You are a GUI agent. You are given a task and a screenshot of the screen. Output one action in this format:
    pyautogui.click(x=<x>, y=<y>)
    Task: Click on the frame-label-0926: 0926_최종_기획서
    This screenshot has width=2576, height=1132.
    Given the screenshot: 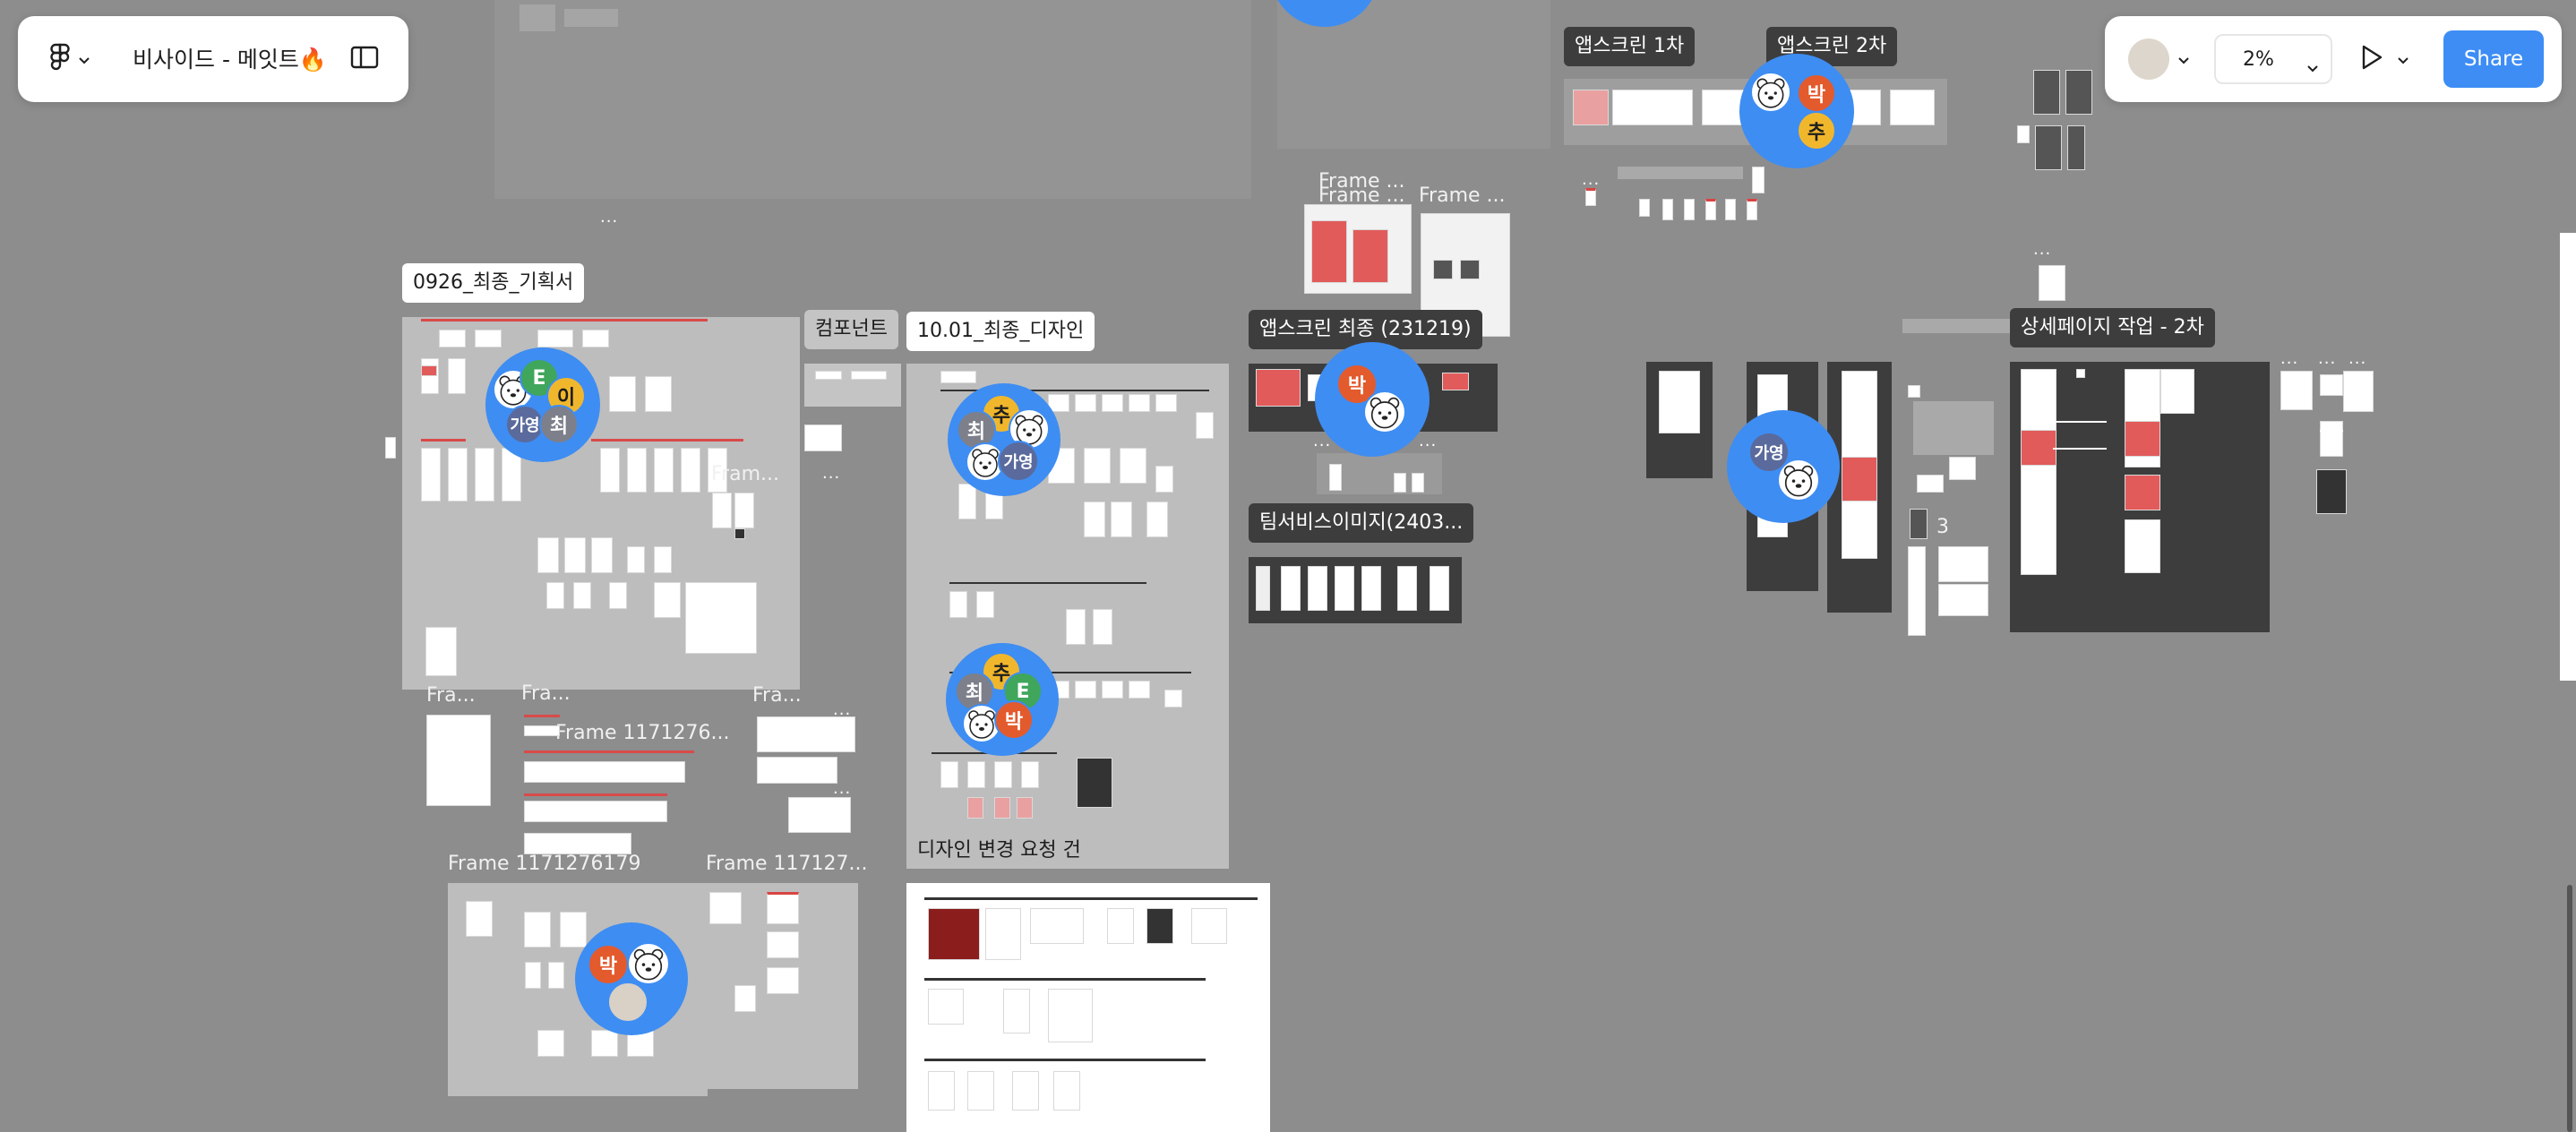 What is the action you would take?
    pyautogui.click(x=493, y=283)
    